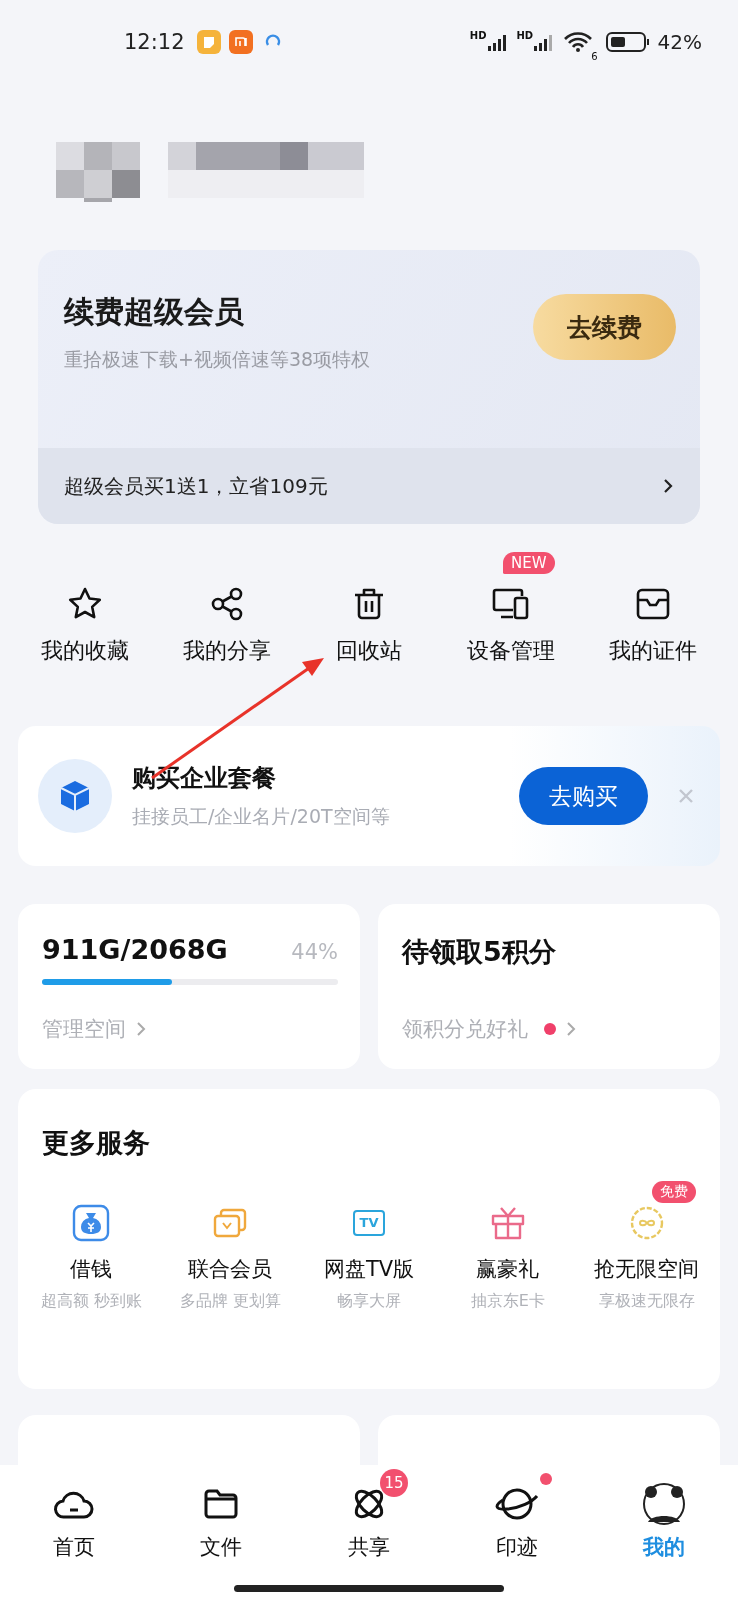 The image size is (738, 1600). I want to click on id-card-icon, so click(653, 604).